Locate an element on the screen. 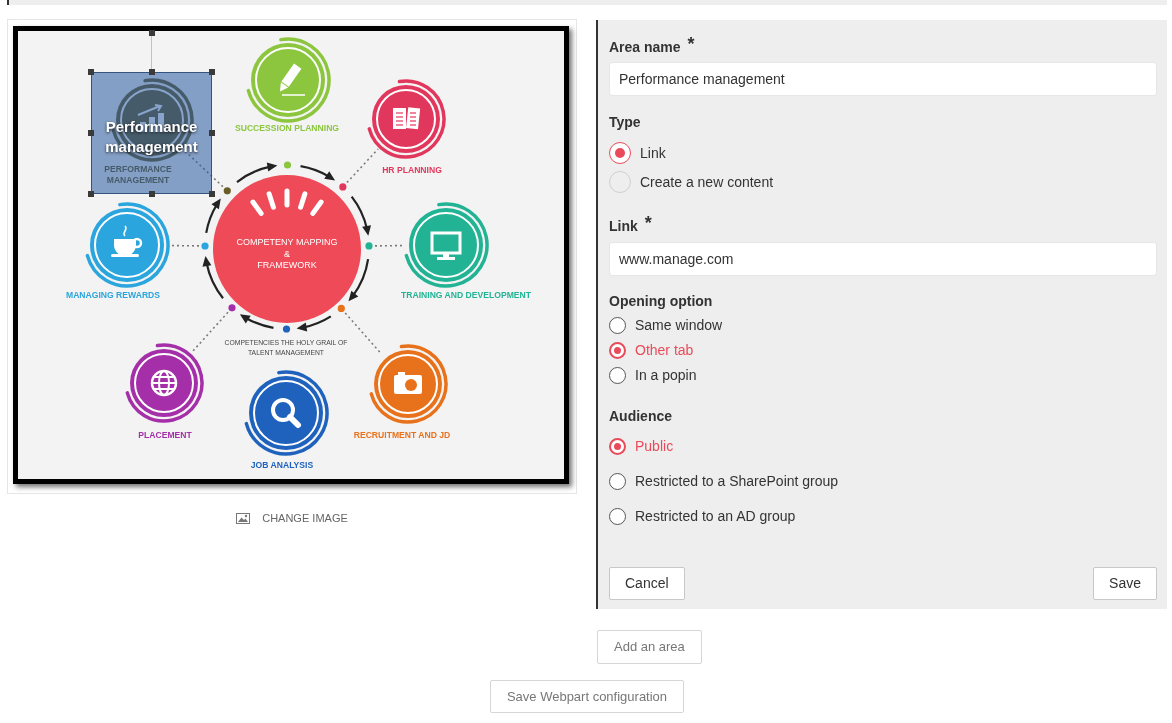  cancel-button: Cancel is located at coordinates (647, 583).